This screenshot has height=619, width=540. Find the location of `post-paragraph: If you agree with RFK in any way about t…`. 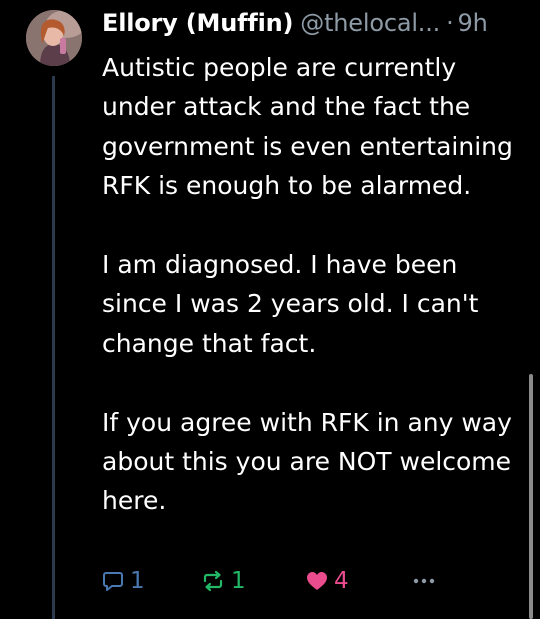

post-paragraph: If you agree with RFK in any way about t… is located at coordinates (307, 461).